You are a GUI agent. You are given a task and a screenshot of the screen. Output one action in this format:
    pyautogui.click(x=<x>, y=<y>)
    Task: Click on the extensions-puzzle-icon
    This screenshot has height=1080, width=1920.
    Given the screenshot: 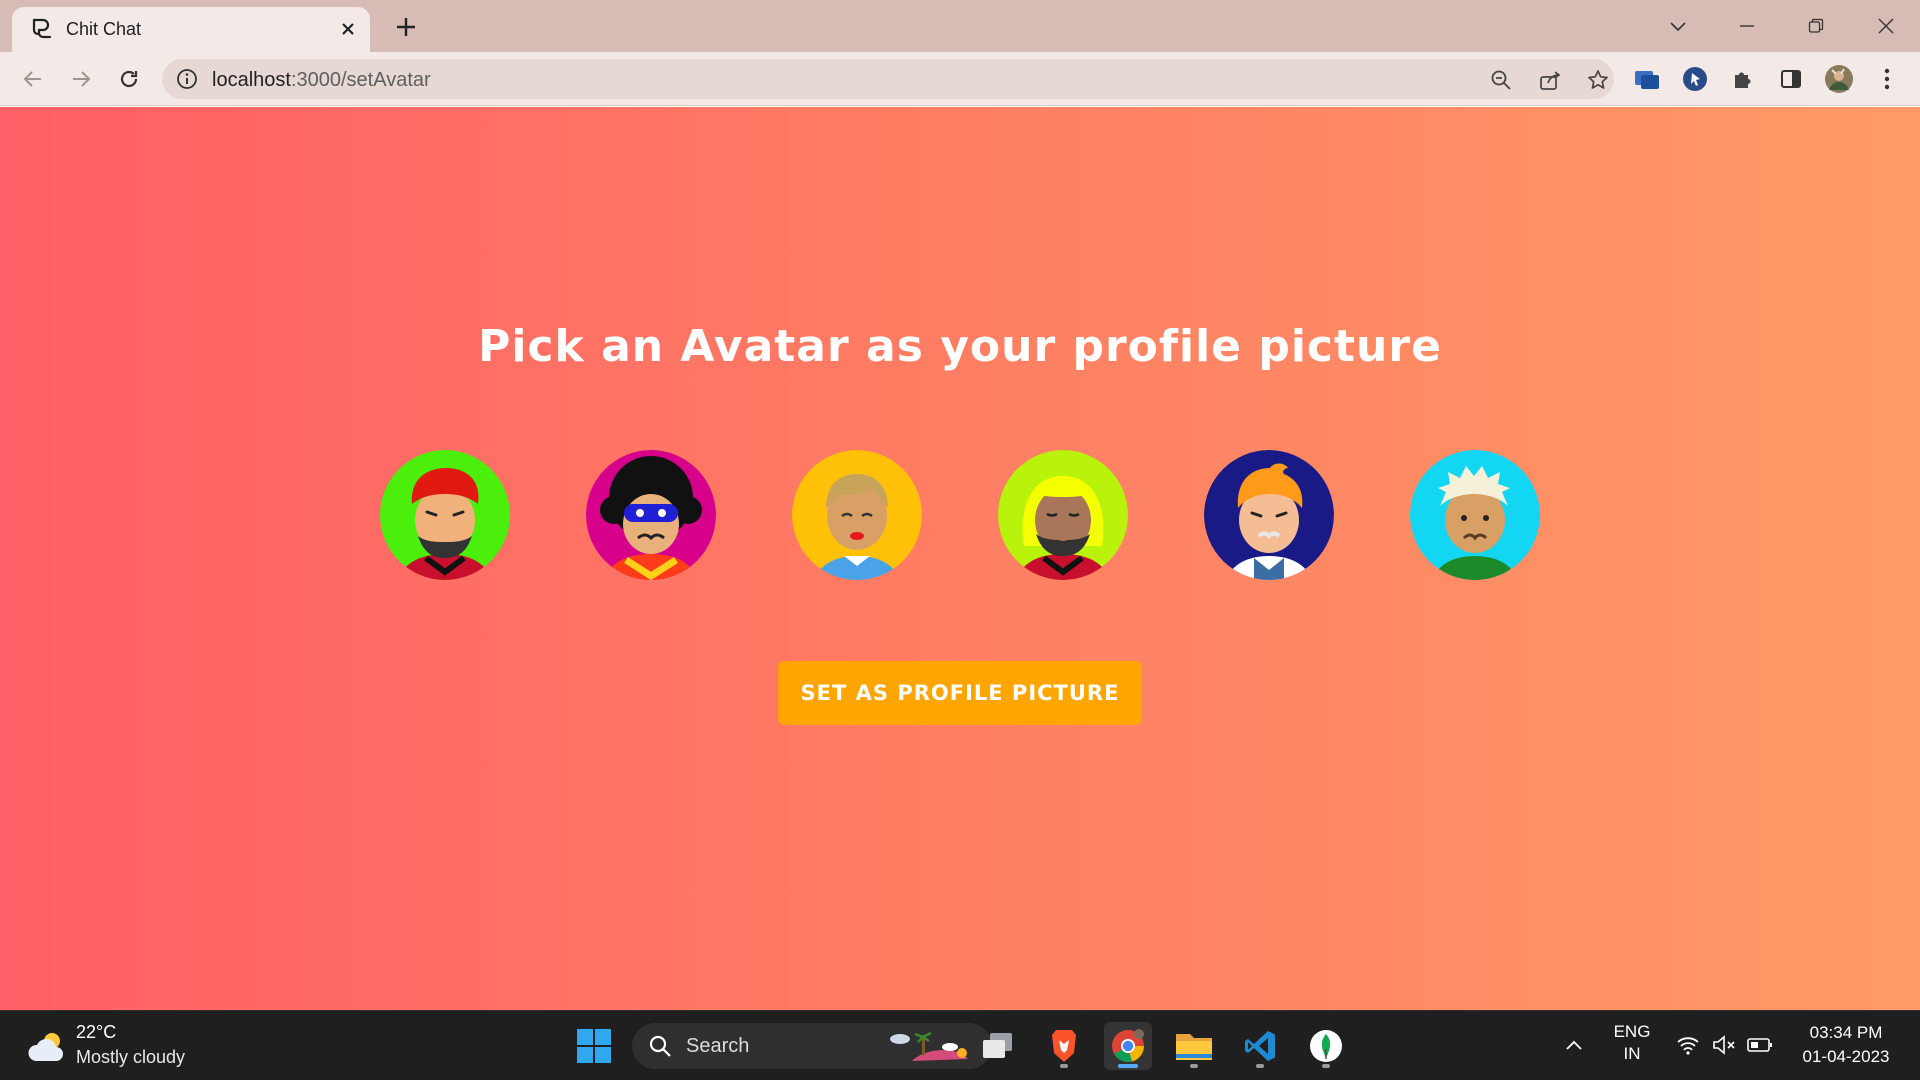 What is the action you would take?
    pyautogui.click(x=1743, y=79)
    